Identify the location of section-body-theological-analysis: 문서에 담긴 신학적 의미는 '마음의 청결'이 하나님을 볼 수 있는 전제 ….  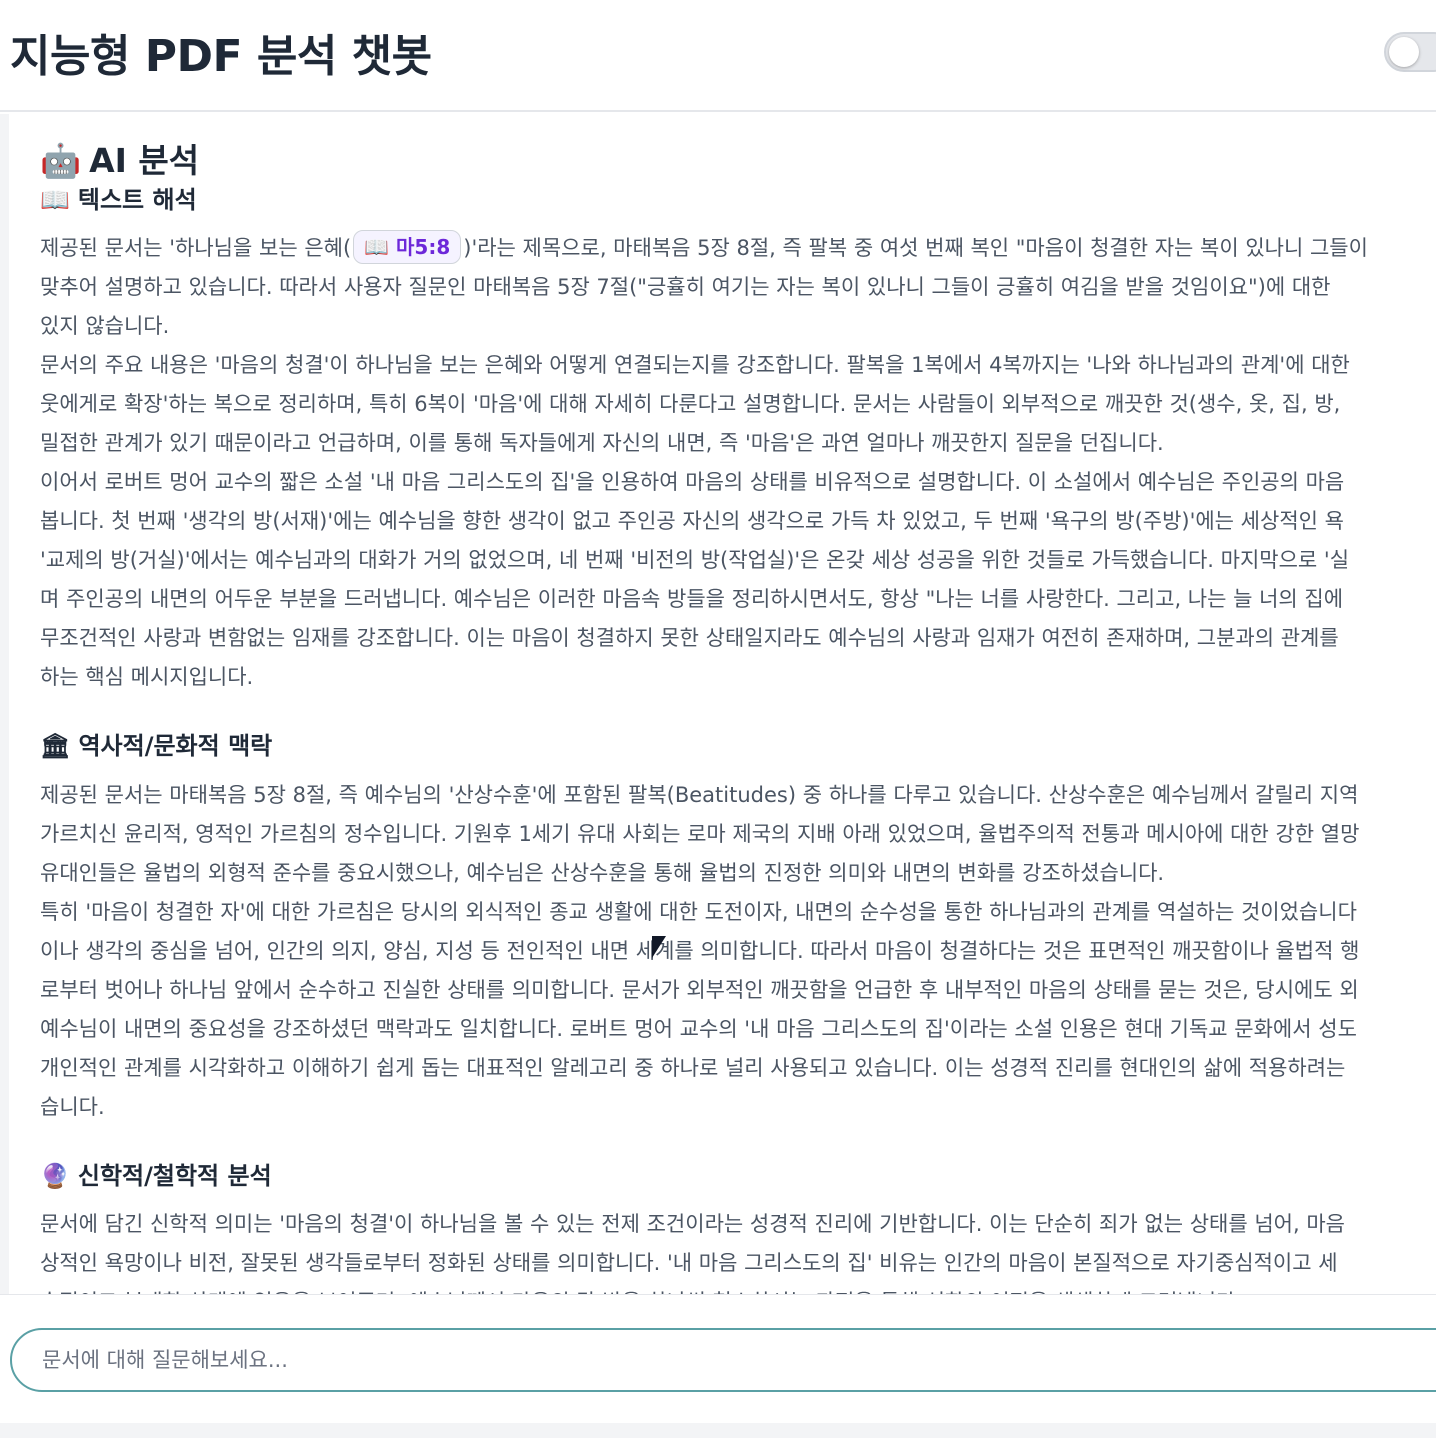
(738, 1249).